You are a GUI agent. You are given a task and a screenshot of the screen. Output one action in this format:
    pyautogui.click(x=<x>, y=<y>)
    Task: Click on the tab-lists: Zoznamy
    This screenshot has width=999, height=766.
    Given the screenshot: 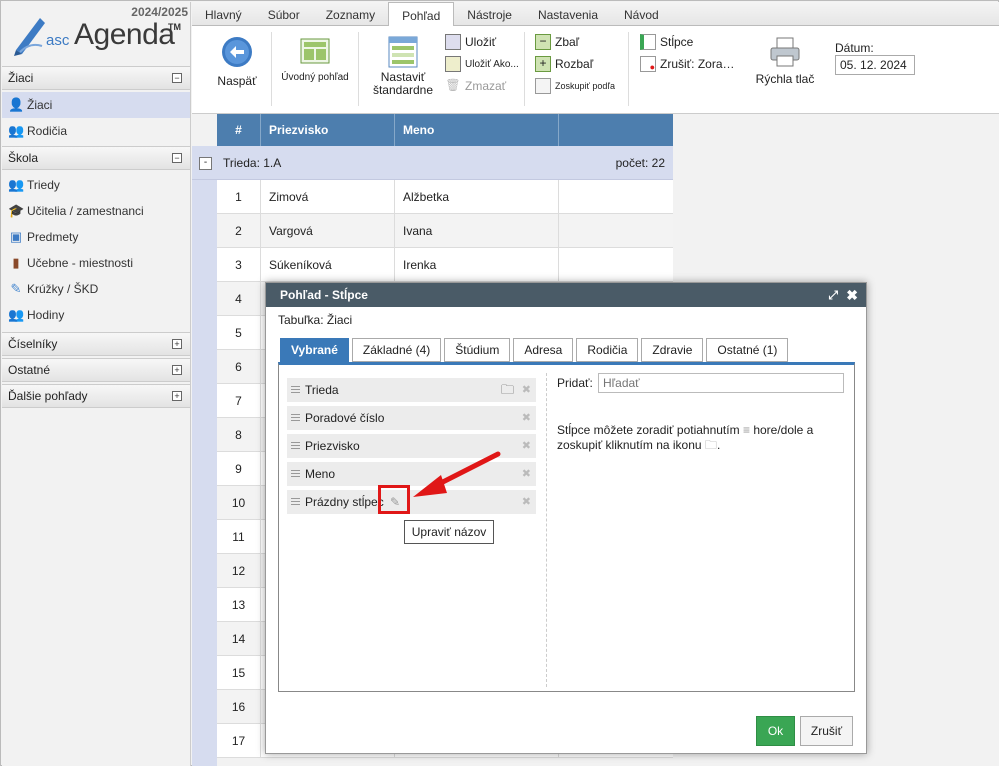 What is the action you would take?
    pyautogui.click(x=350, y=14)
    